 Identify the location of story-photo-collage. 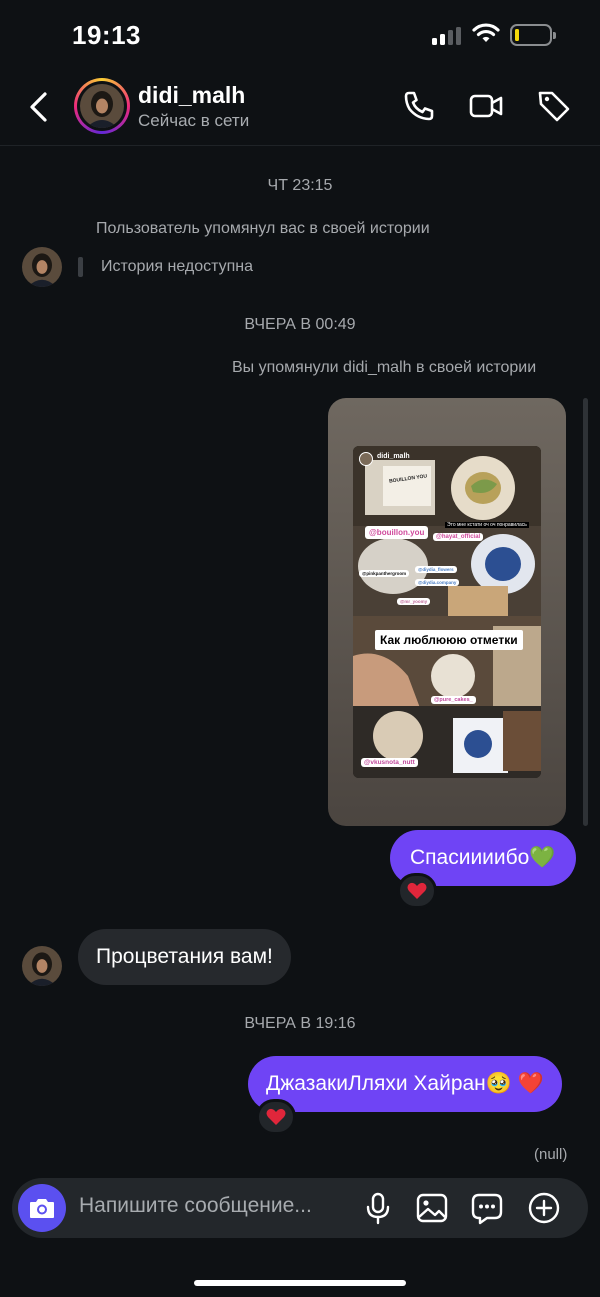
(447, 612).